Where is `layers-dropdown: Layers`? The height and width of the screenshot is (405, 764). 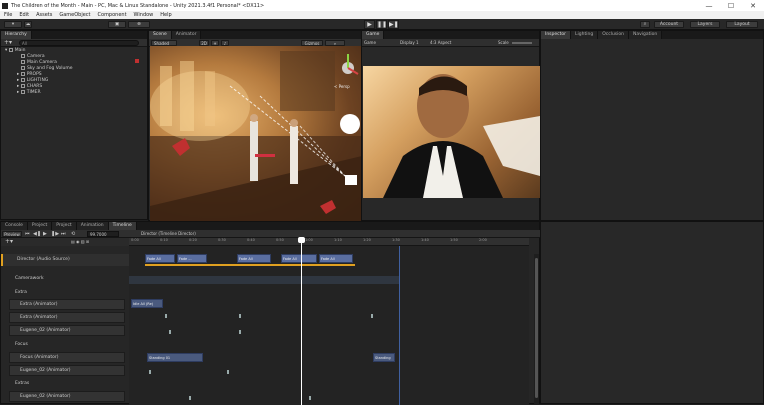
layers-dropdown: Layers is located at coordinates (705, 24).